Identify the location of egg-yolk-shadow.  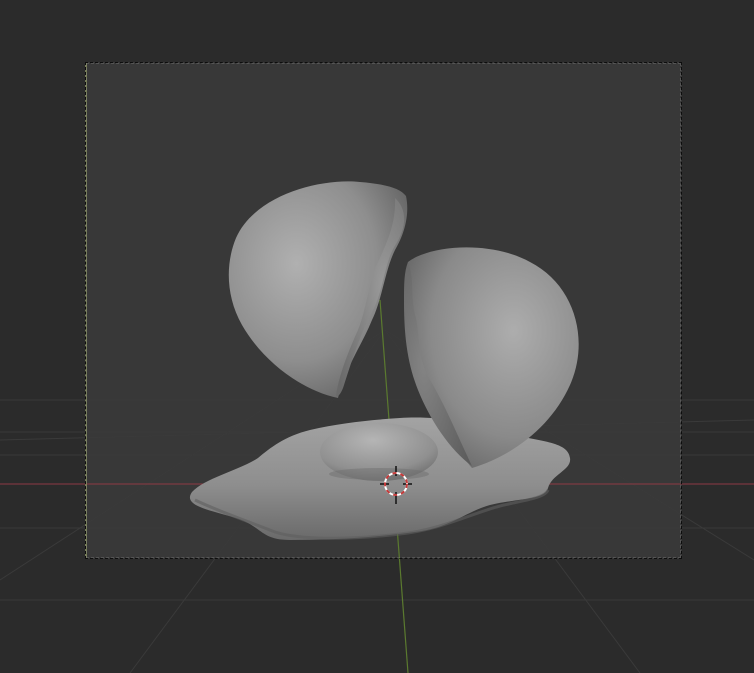
(379, 474).